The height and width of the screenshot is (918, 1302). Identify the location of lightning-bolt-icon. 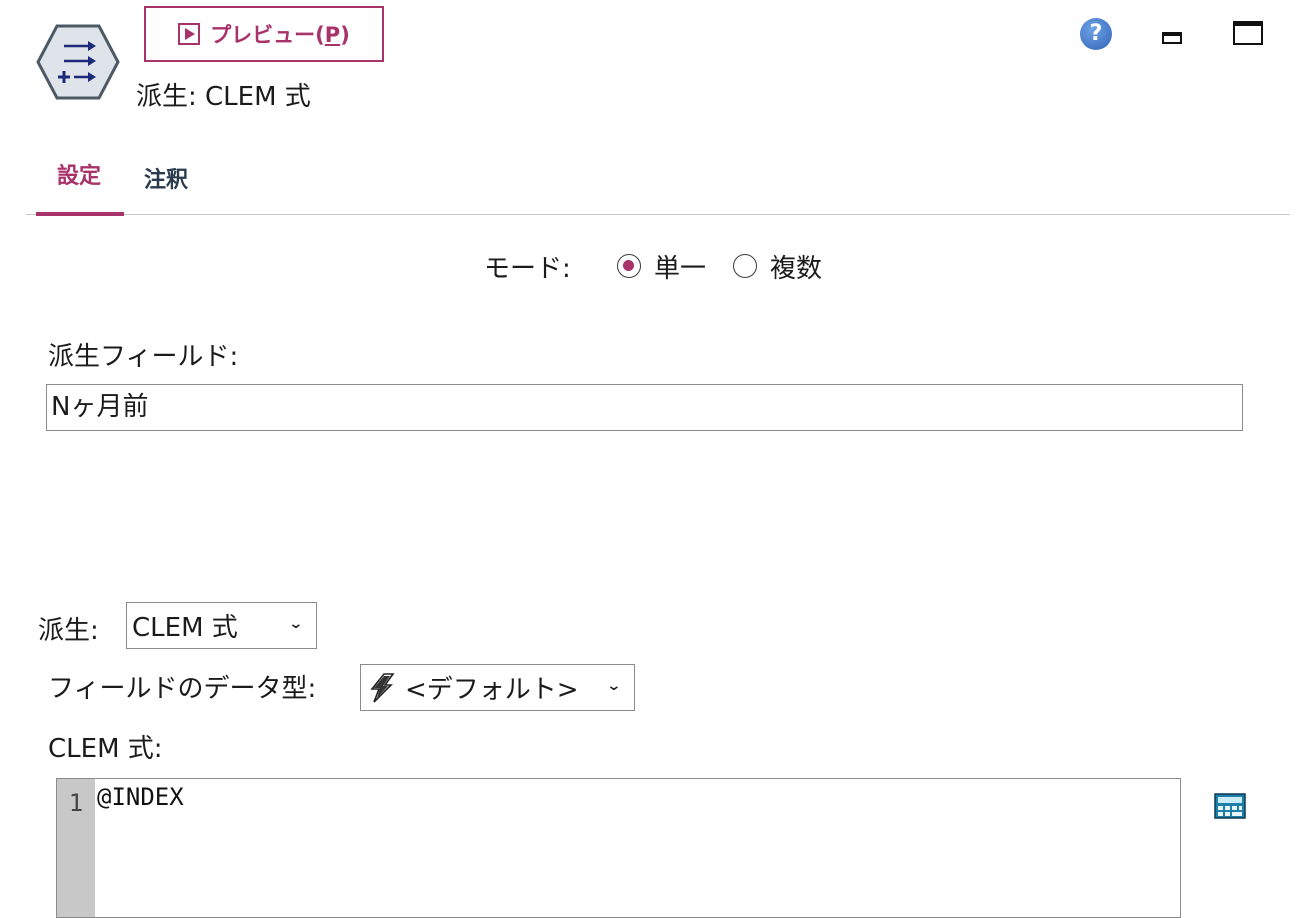
(382, 687).